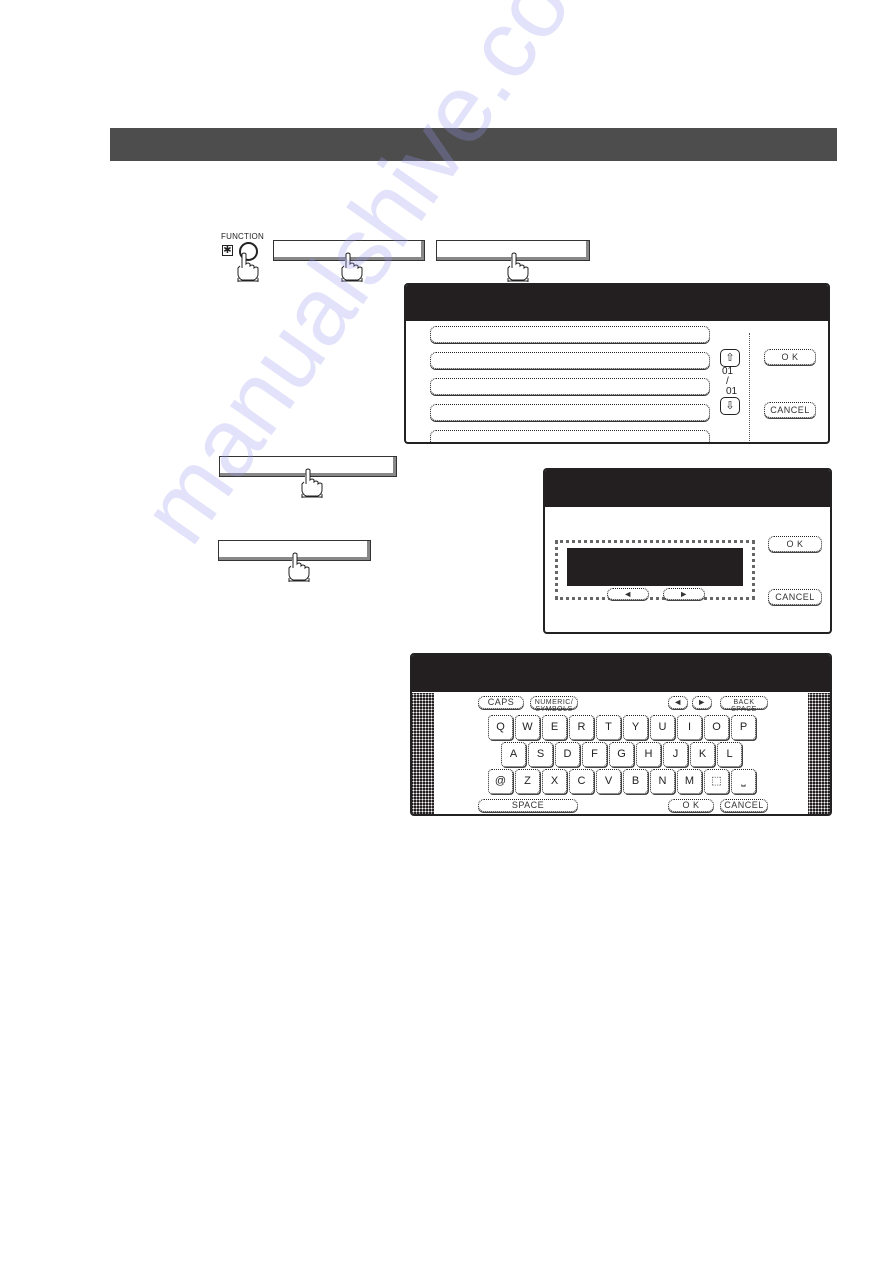  I want to click on key-h: H, so click(648, 754).